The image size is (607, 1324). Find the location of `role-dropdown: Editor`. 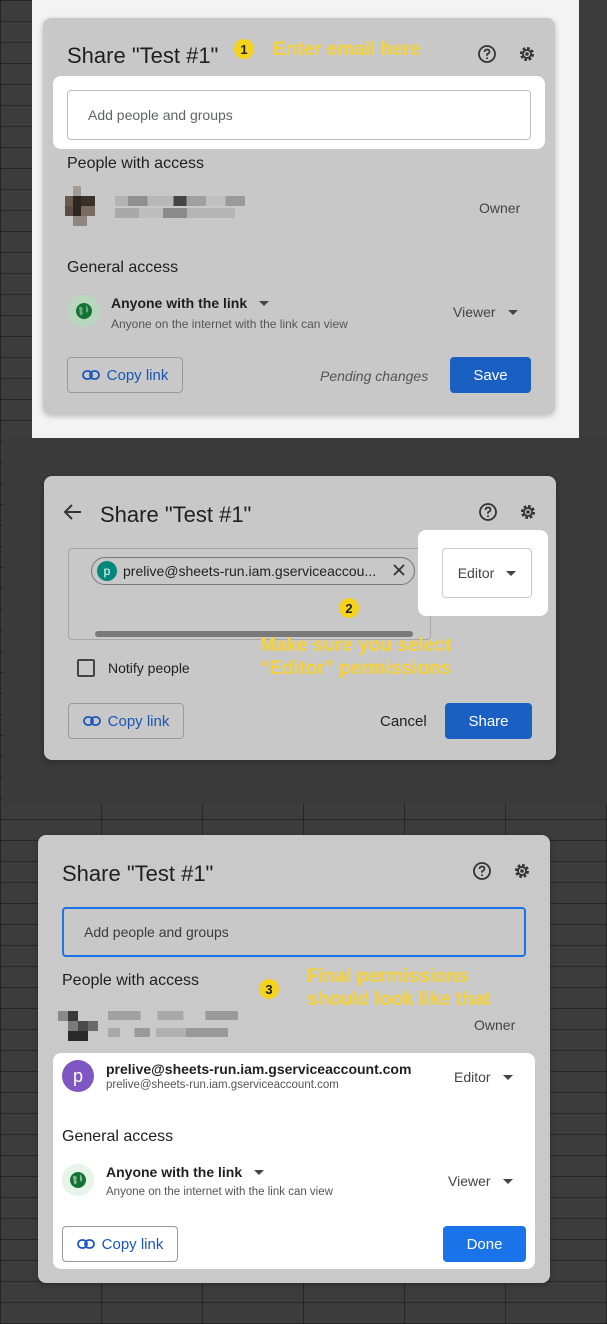

role-dropdown: Editor is located at coordinates (487, 573).